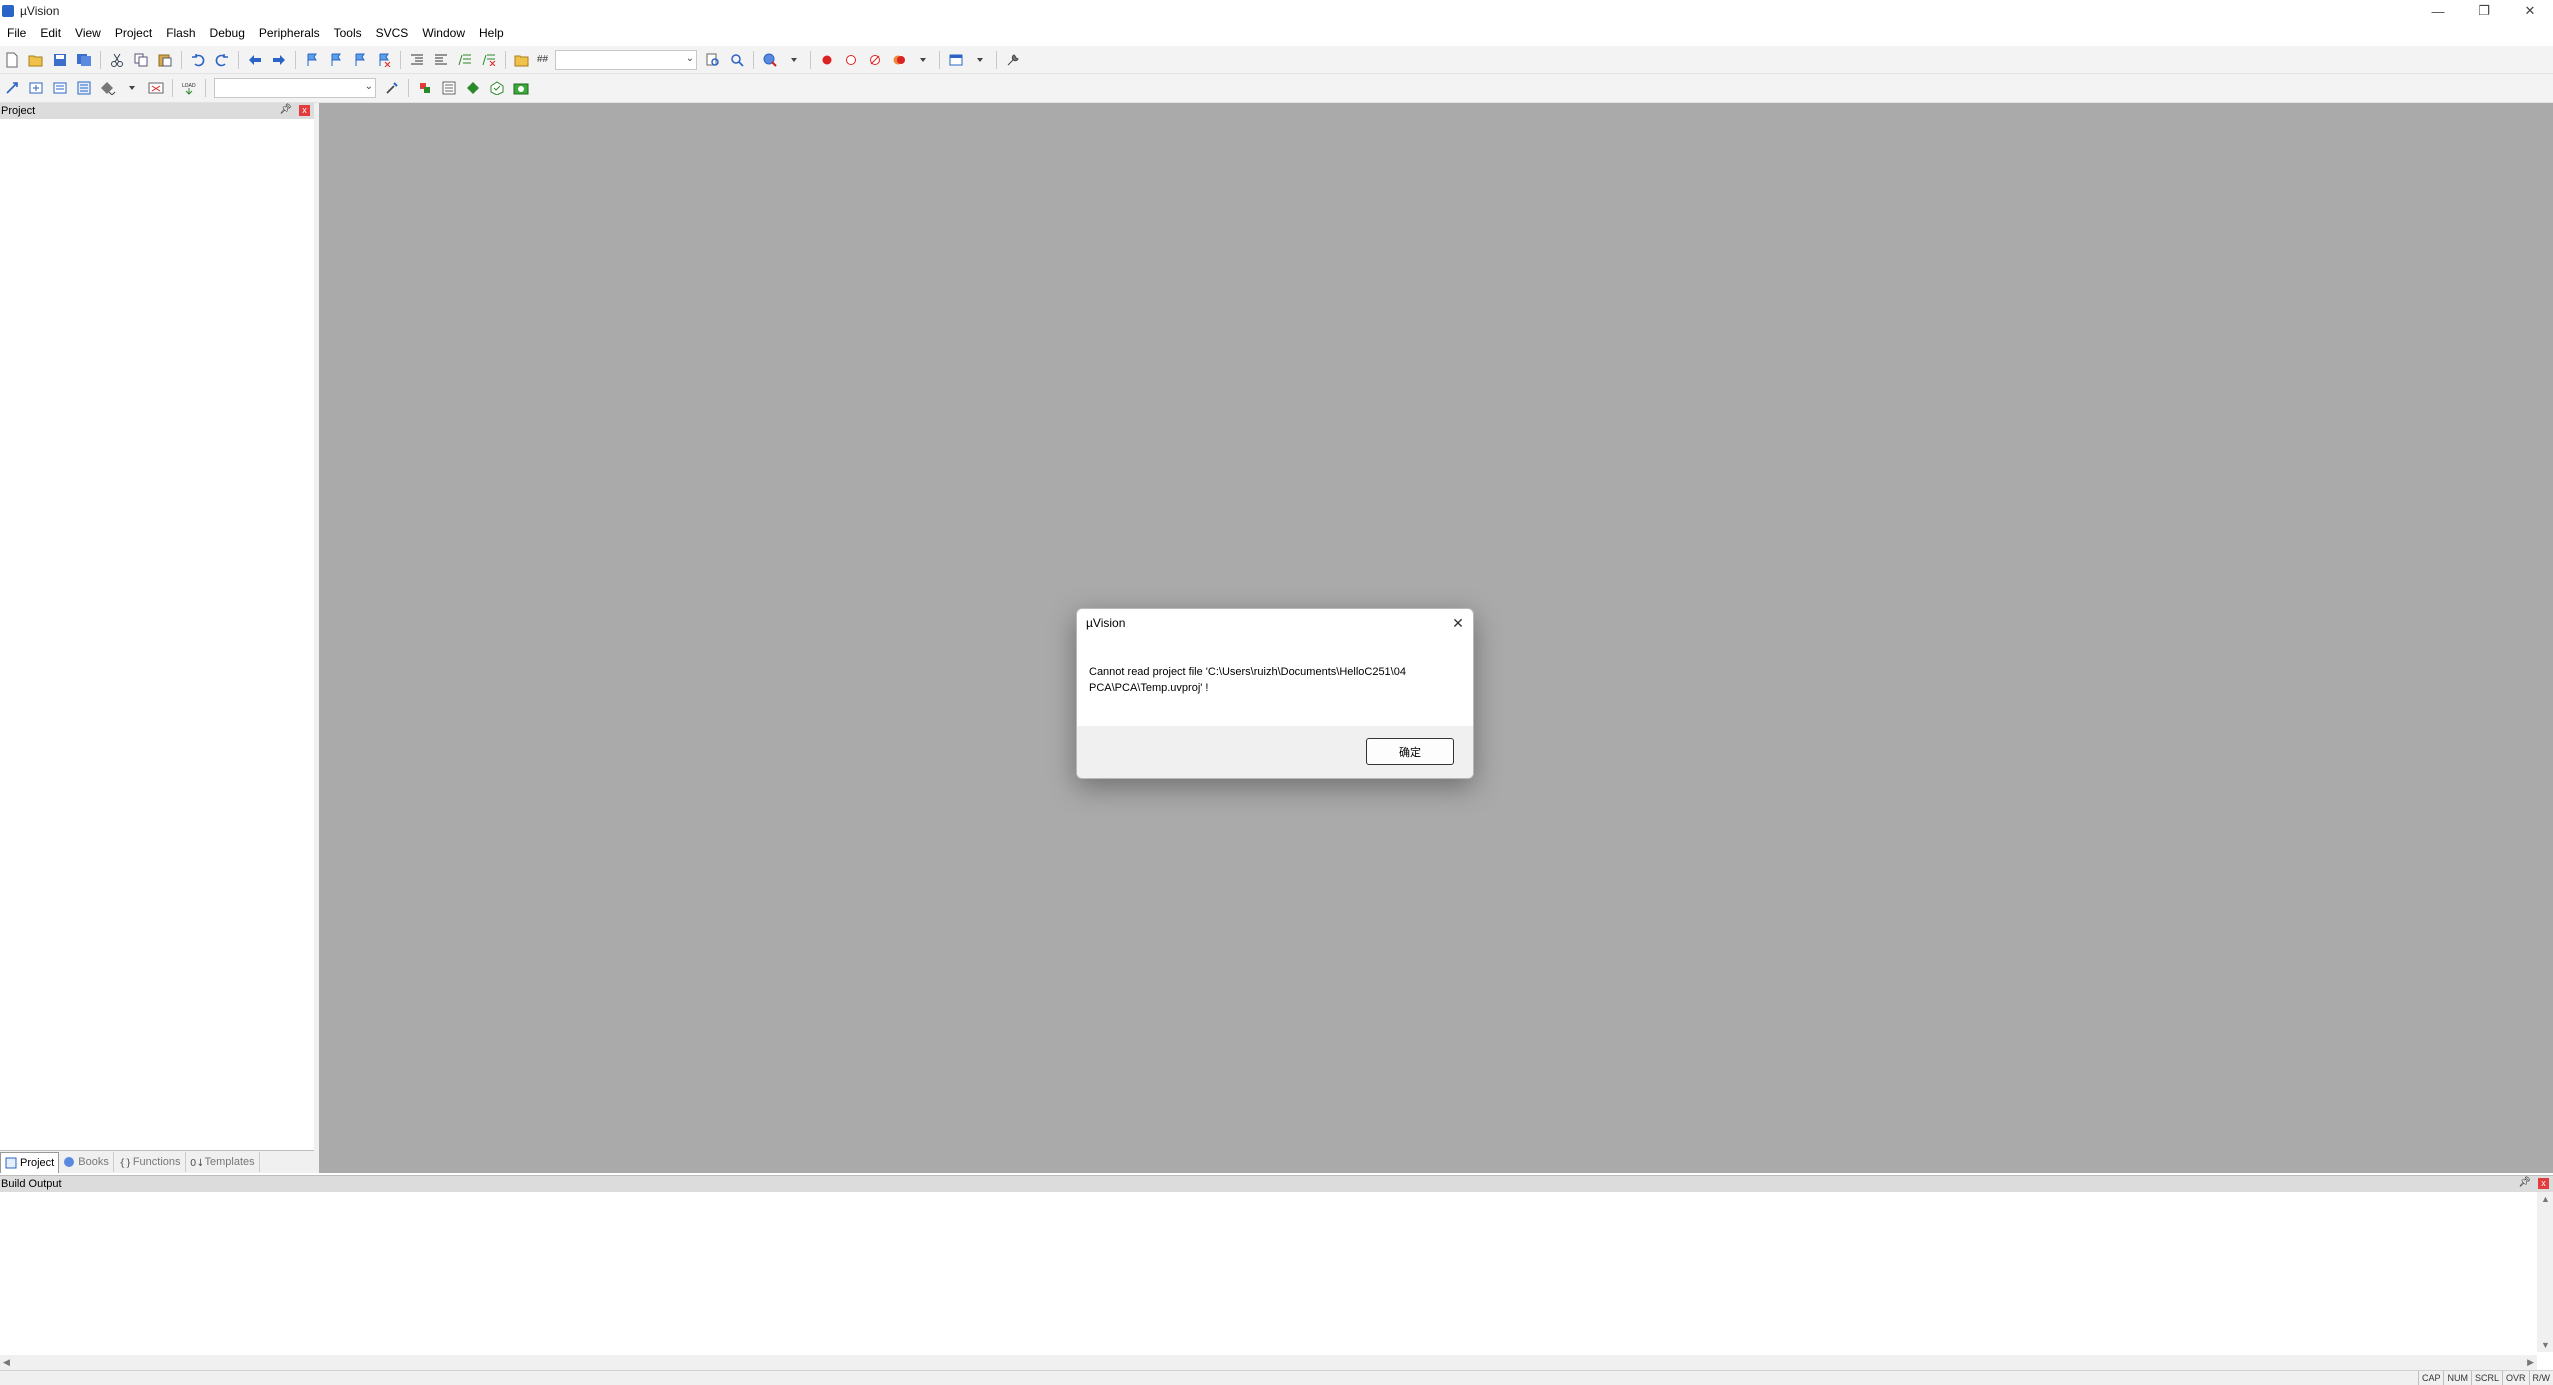 The image size is (2553, 1385). What do you see at coordinates (18, 111) in the screenshot?
I see `project-panel-title: Project` at bounding box center [18, 111].